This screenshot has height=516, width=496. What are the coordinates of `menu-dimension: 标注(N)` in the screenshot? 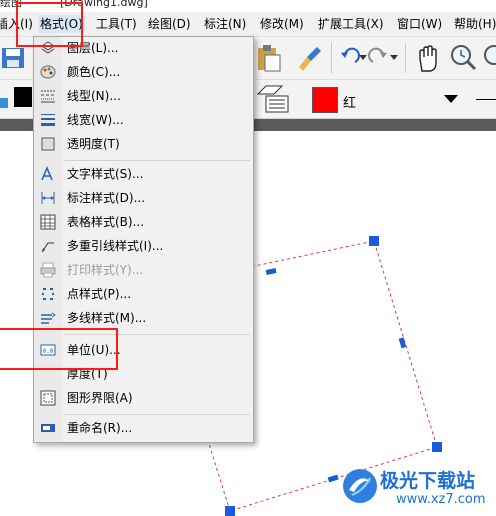 It's located at (225, 24).